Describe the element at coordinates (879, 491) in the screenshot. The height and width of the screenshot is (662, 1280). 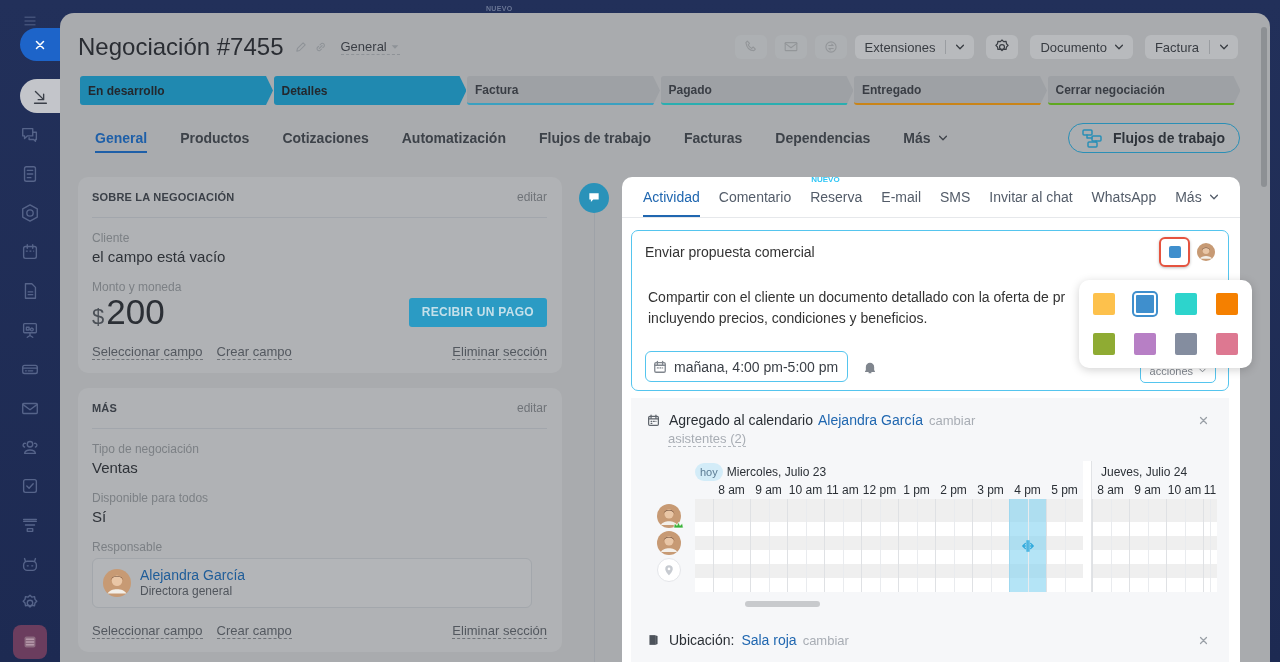
I see `hour-label: 12 pm` at that location.